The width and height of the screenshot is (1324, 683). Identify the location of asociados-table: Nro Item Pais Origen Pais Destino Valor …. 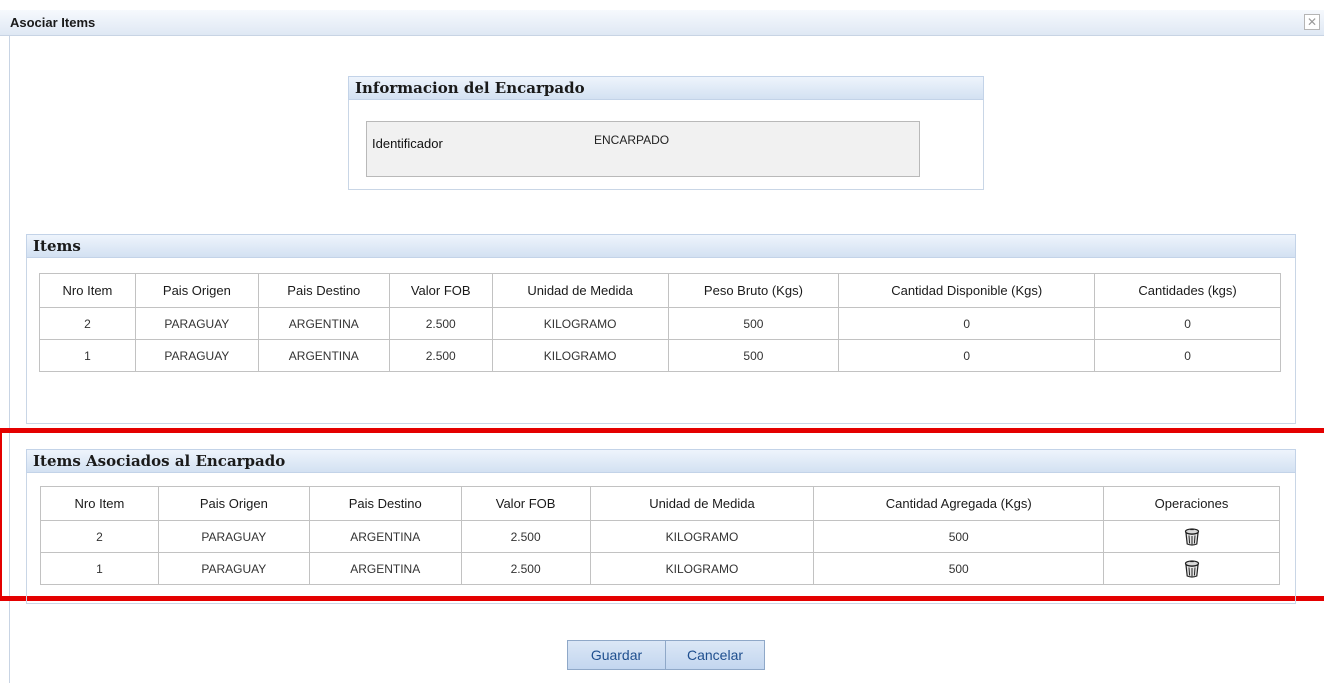
(660, 535).